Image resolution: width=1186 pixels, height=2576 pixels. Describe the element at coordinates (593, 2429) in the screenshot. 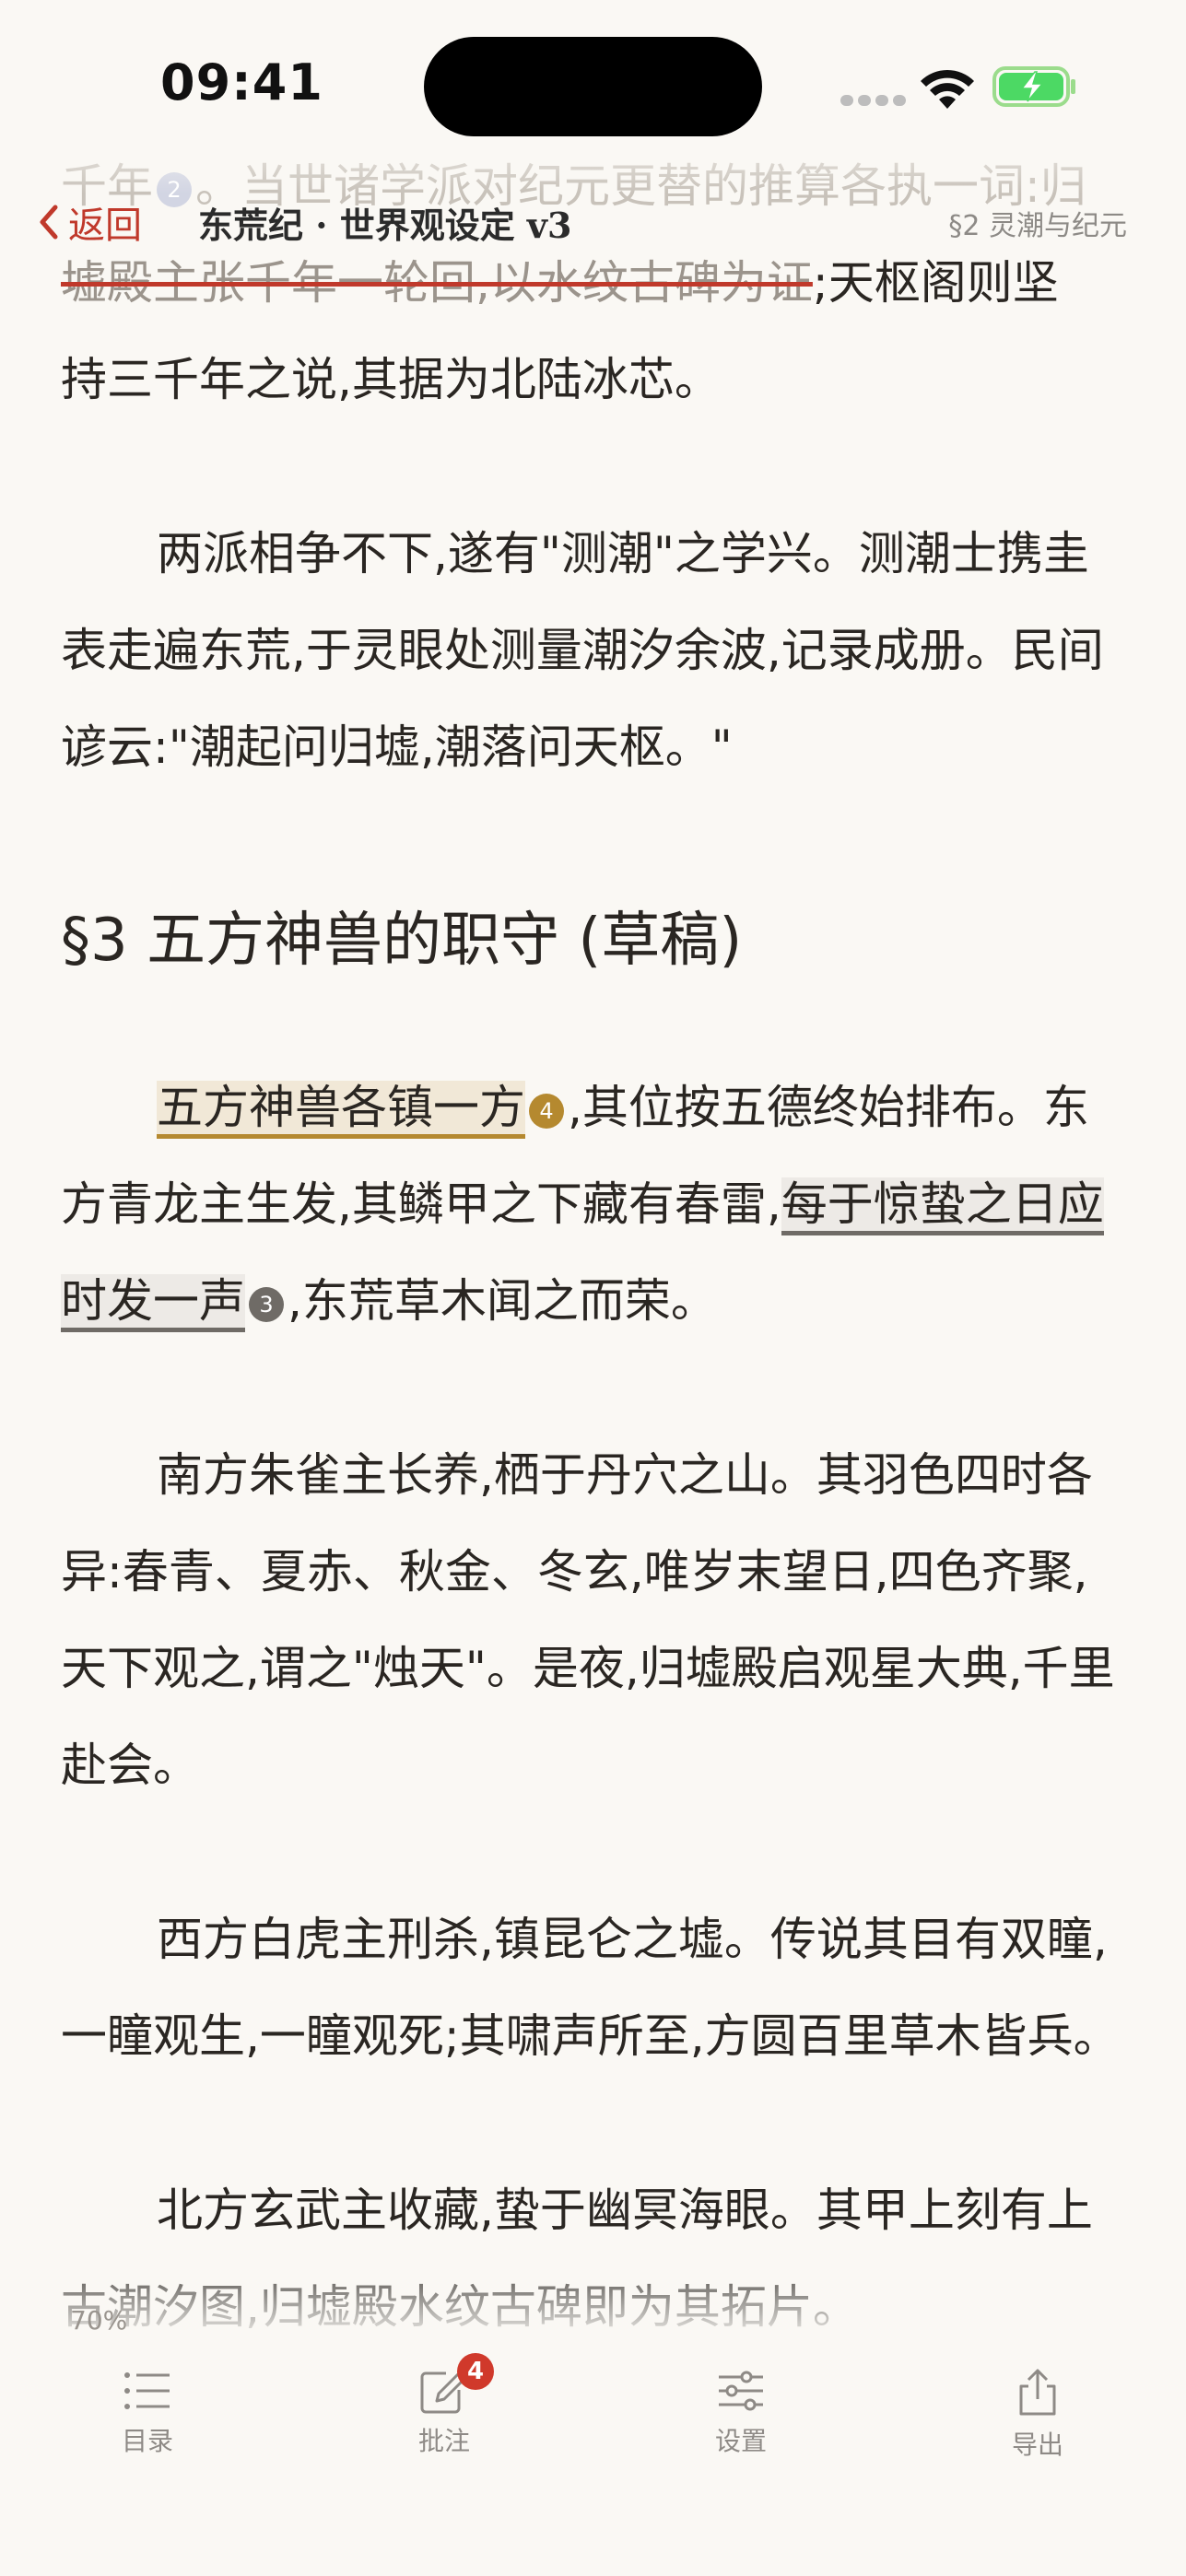

I see `bottom-toolbar: 目录 批注 4 设置 导出` at that location.